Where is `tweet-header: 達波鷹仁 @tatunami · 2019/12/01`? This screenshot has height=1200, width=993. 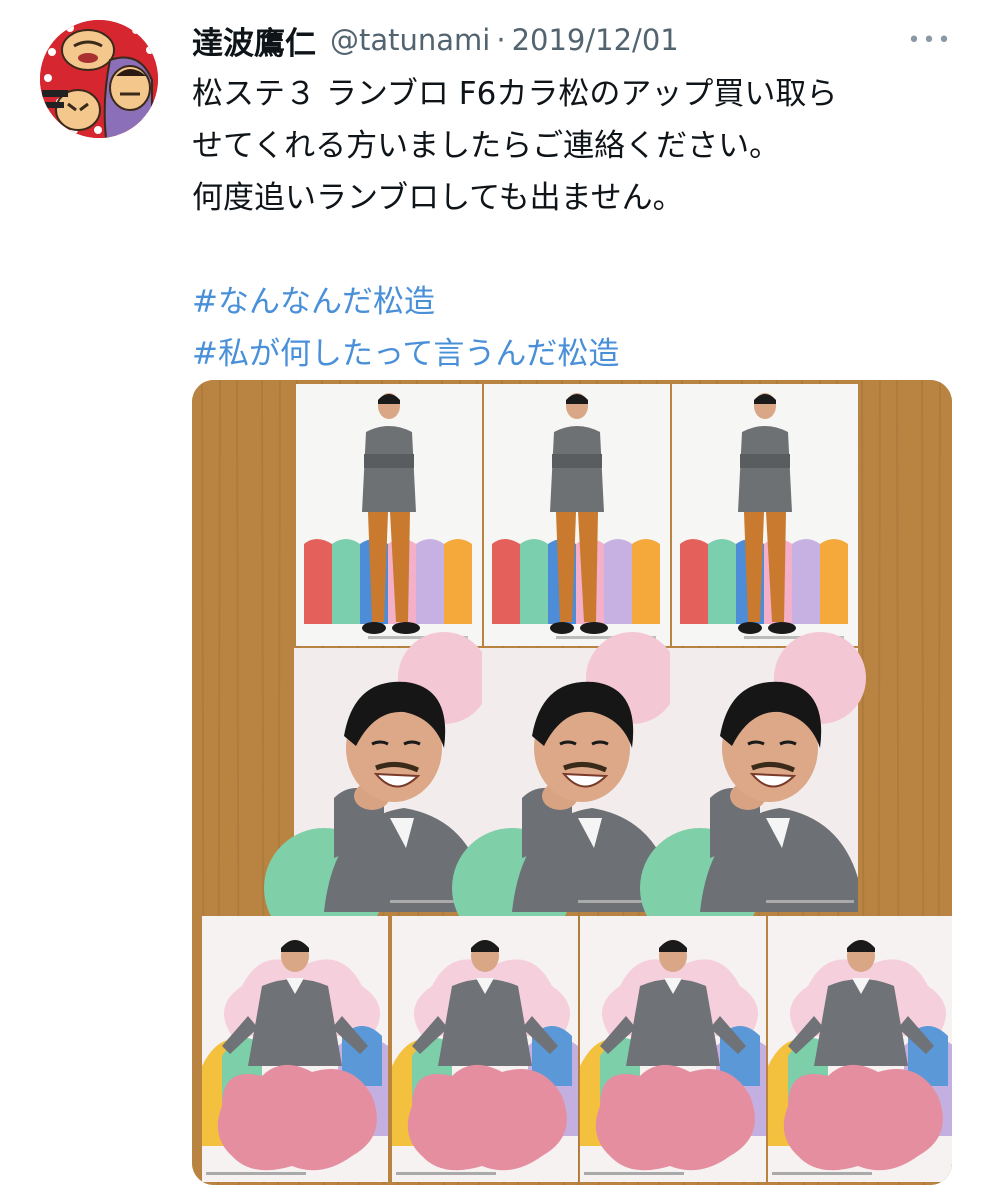
tweet-header: 達波鷹仁 @tatunami · 2019/12/01 is located at coordinates (435, 40).